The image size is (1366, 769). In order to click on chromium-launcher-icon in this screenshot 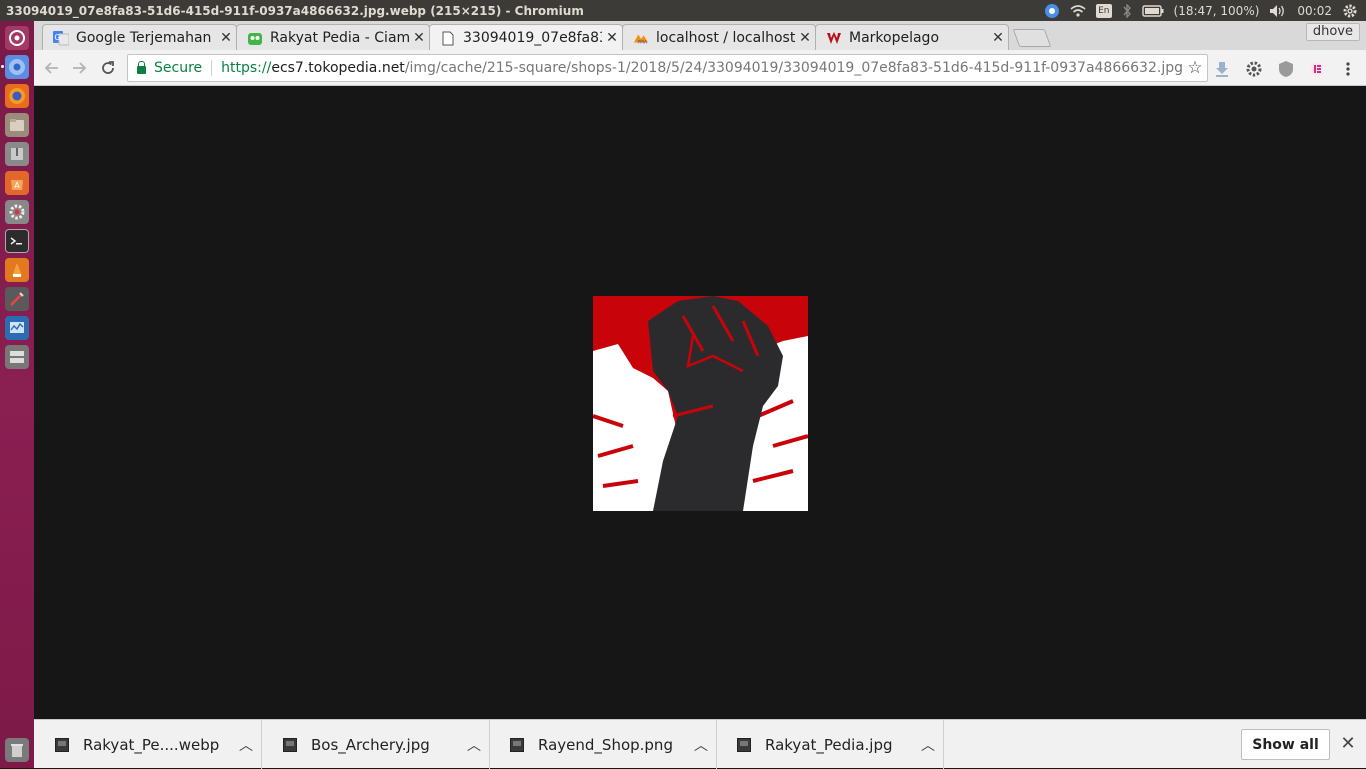, I will do `click(17, 67)`.